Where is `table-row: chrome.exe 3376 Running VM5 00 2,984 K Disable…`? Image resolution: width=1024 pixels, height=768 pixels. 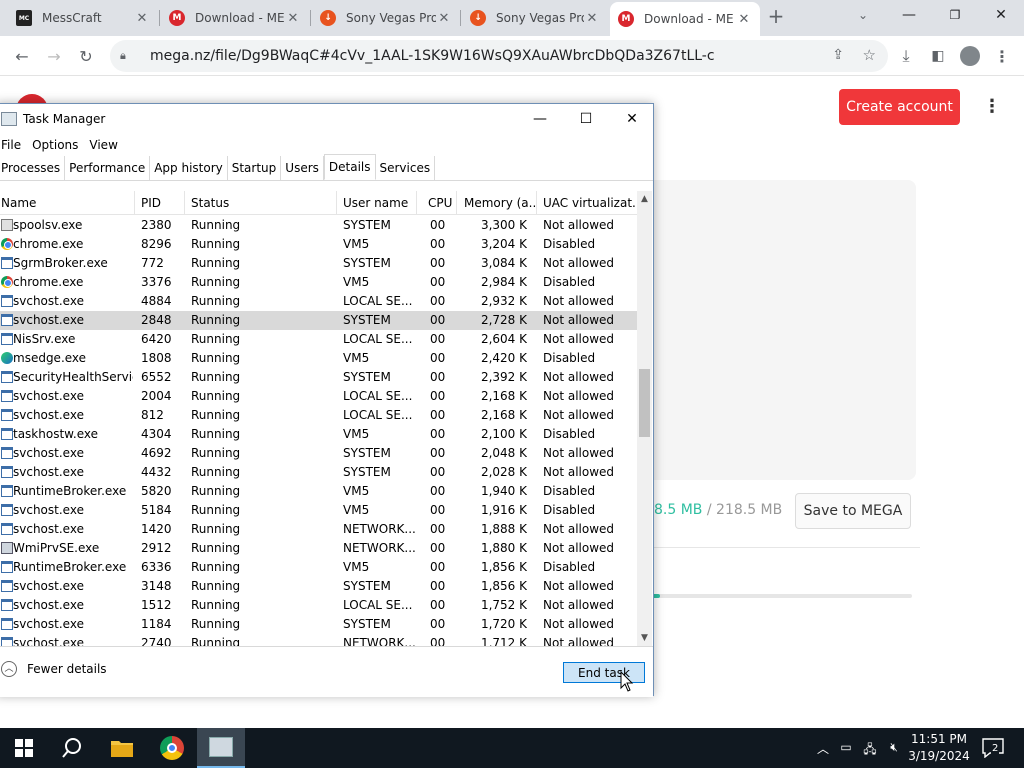
table-row: chrome.exe 3376 Running VM5 00 2,984 K Disable… is located at coordinates (318, 282).